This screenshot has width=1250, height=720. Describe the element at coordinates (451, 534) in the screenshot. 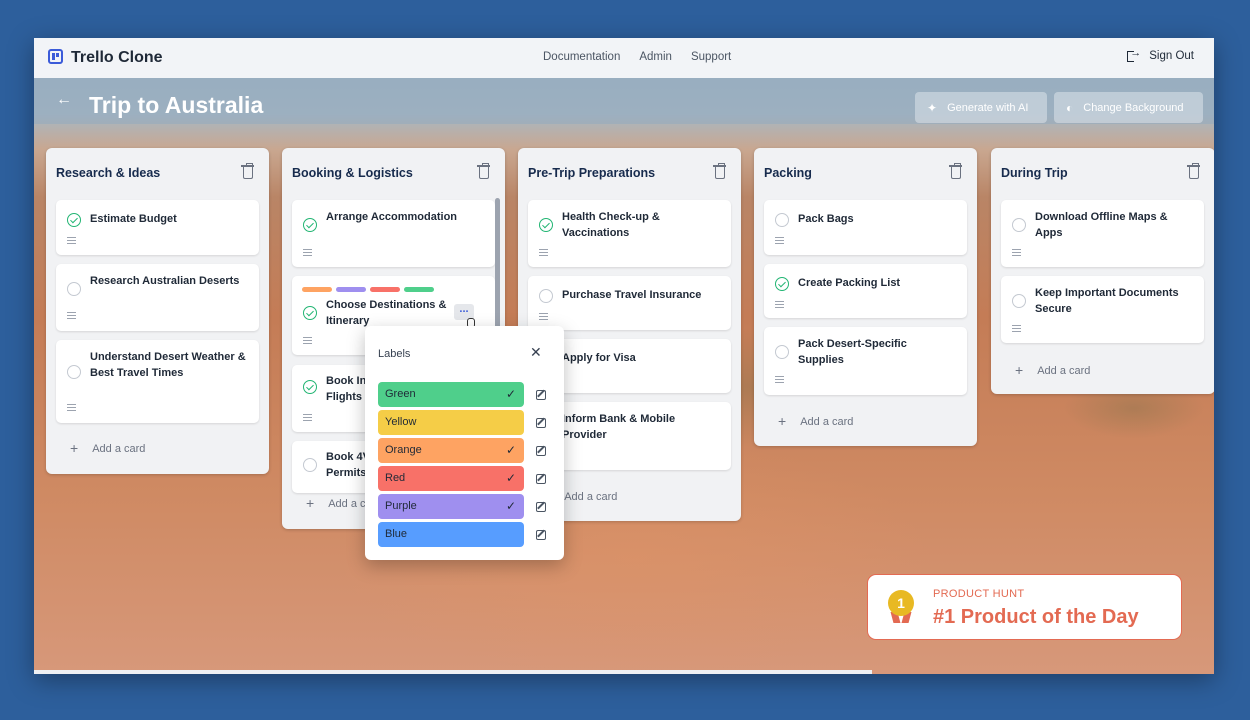

I see `label-option-blue: Blue` at that location.